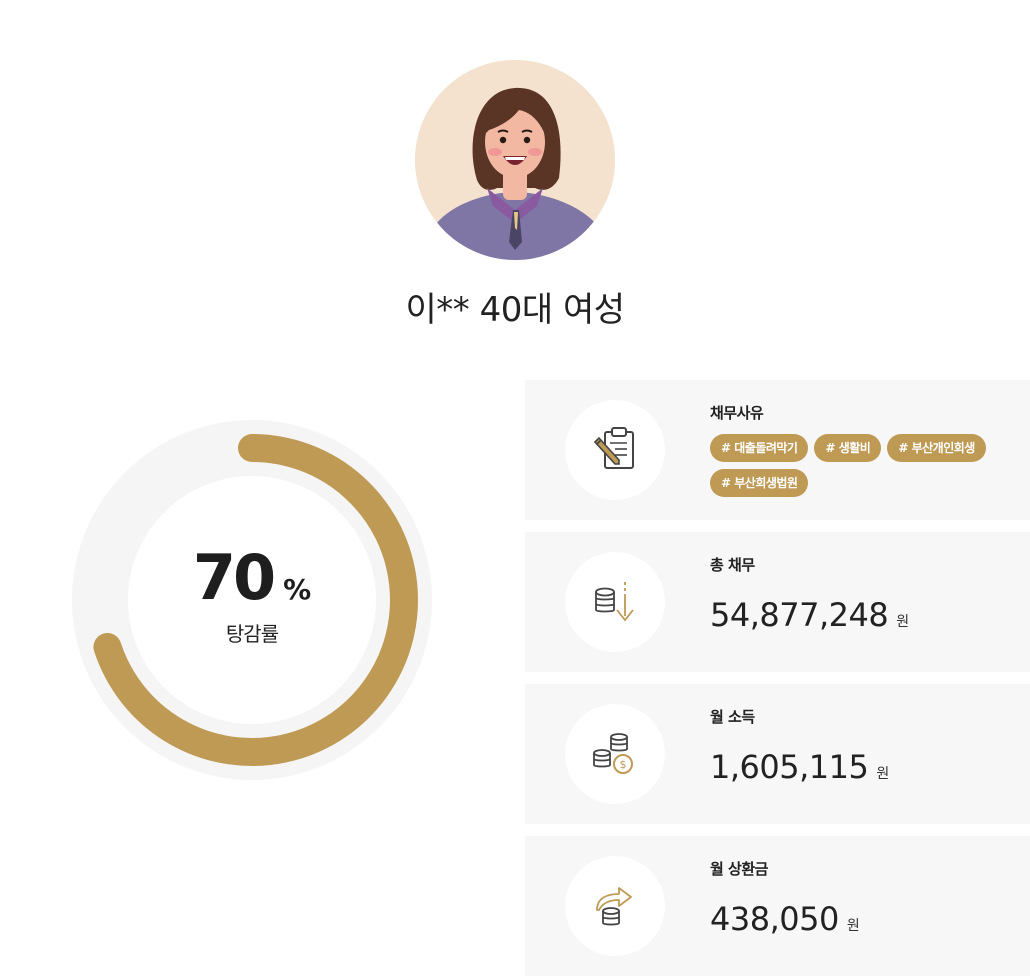  What do you see at coordinates (936, 448) in the screenshot?
I see `tag-busan-personal-rehabilitation: # 부산개인회생` at bounding box center [936, 448].